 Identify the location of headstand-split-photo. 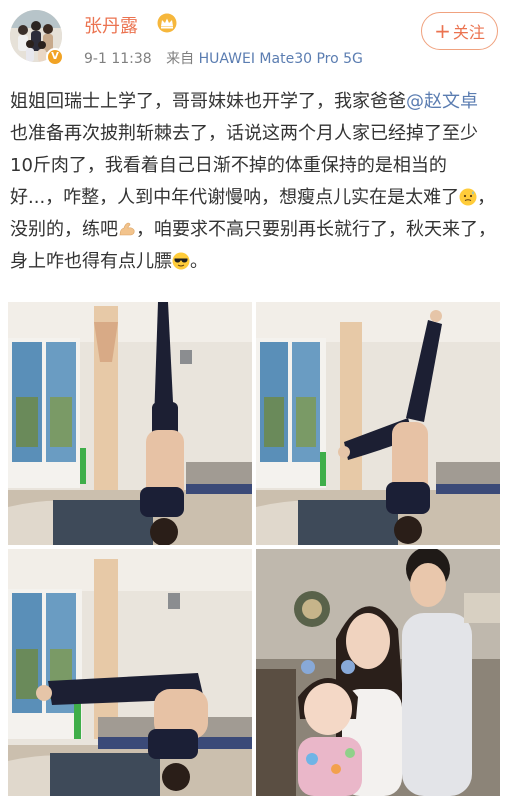
(378, 423).